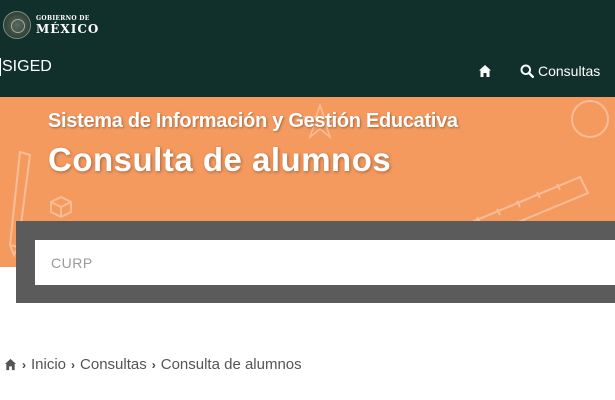 This screenshot has width=615, height=400. I want to click on circle-doodle-icon, so click(590, 119).